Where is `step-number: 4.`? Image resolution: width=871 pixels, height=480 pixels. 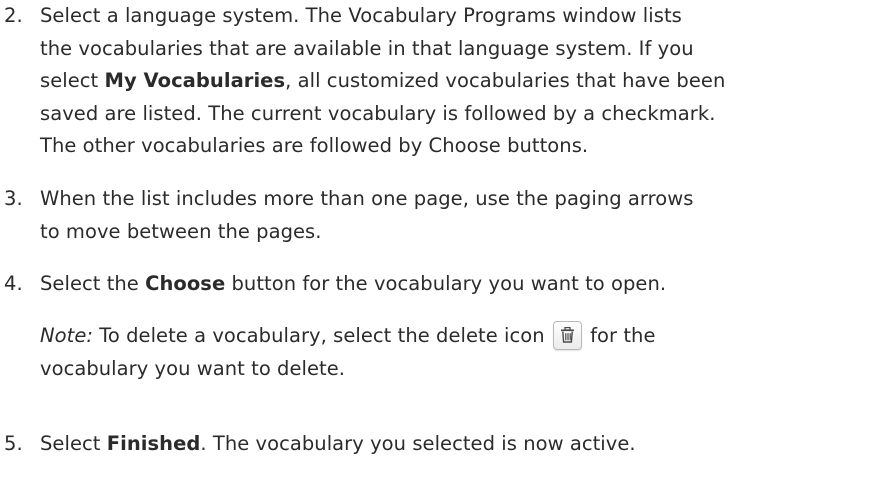 step-number: 4. is located at coordinates (13, 283).